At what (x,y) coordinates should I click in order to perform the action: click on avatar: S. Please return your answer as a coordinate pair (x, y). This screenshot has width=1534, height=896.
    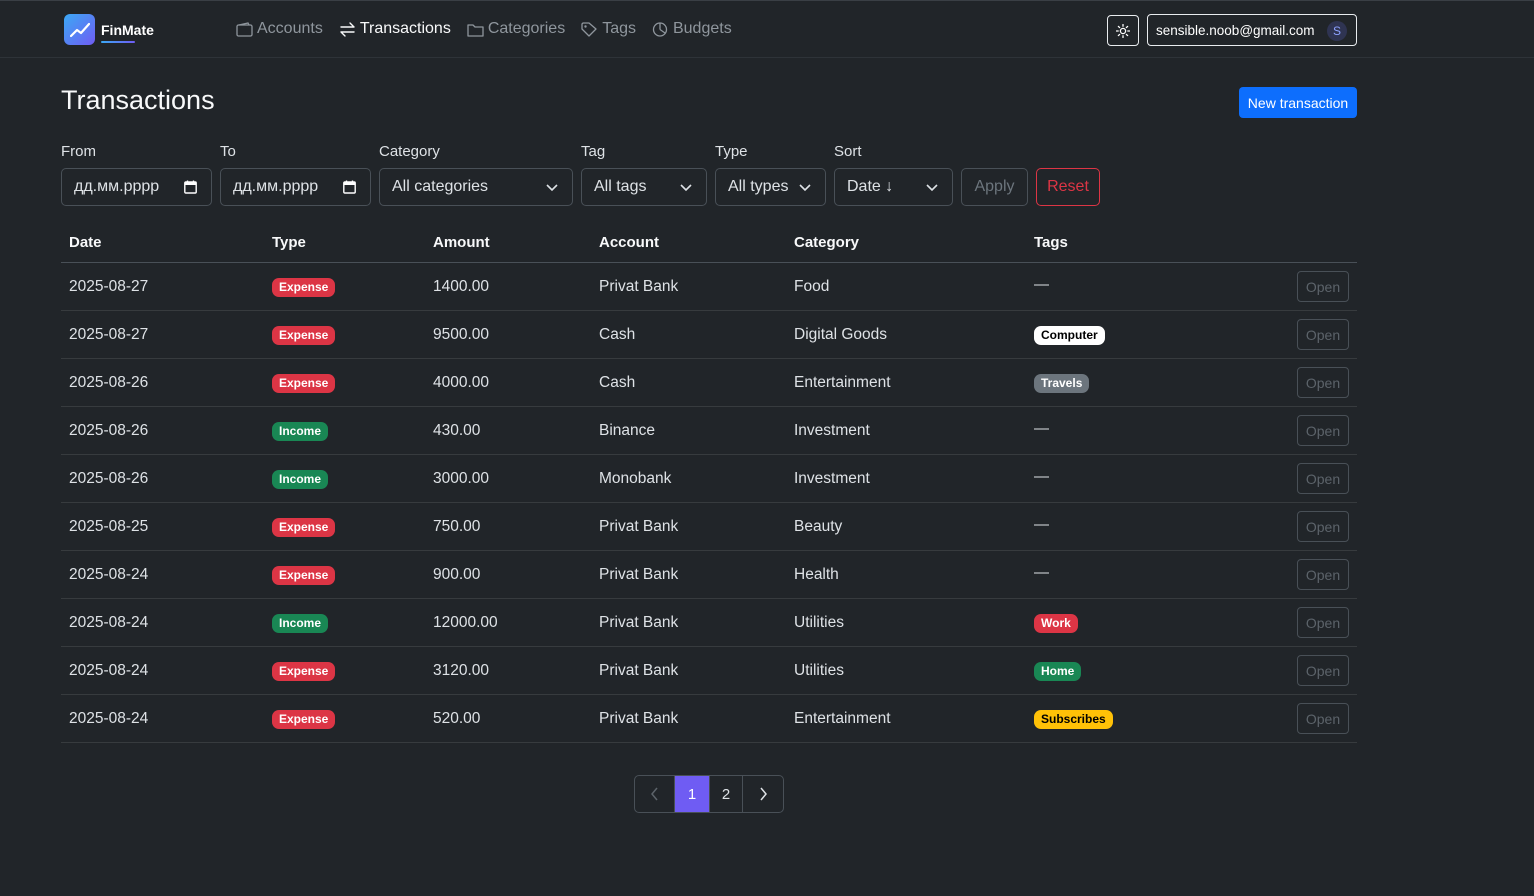
    Looking at the image, I should click on (1337, 31).